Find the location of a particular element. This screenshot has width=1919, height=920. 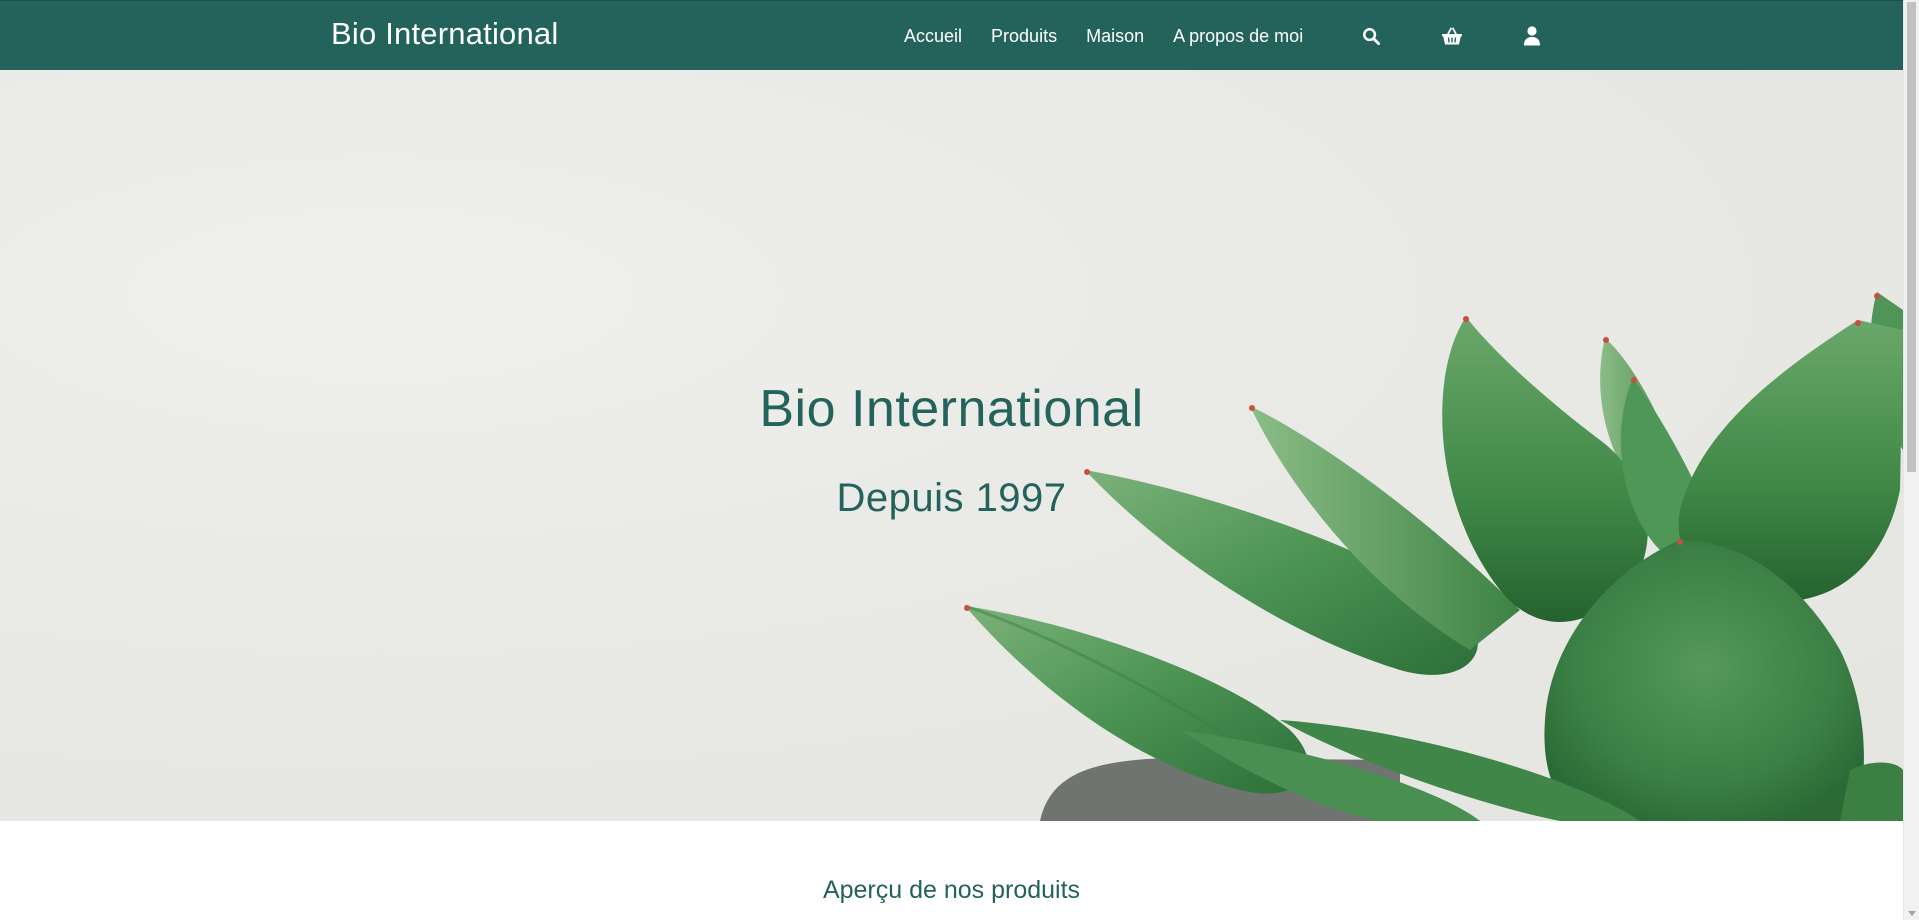

products-preview-heading: Aperçu de nos produits is located at coordinates (951, 890).